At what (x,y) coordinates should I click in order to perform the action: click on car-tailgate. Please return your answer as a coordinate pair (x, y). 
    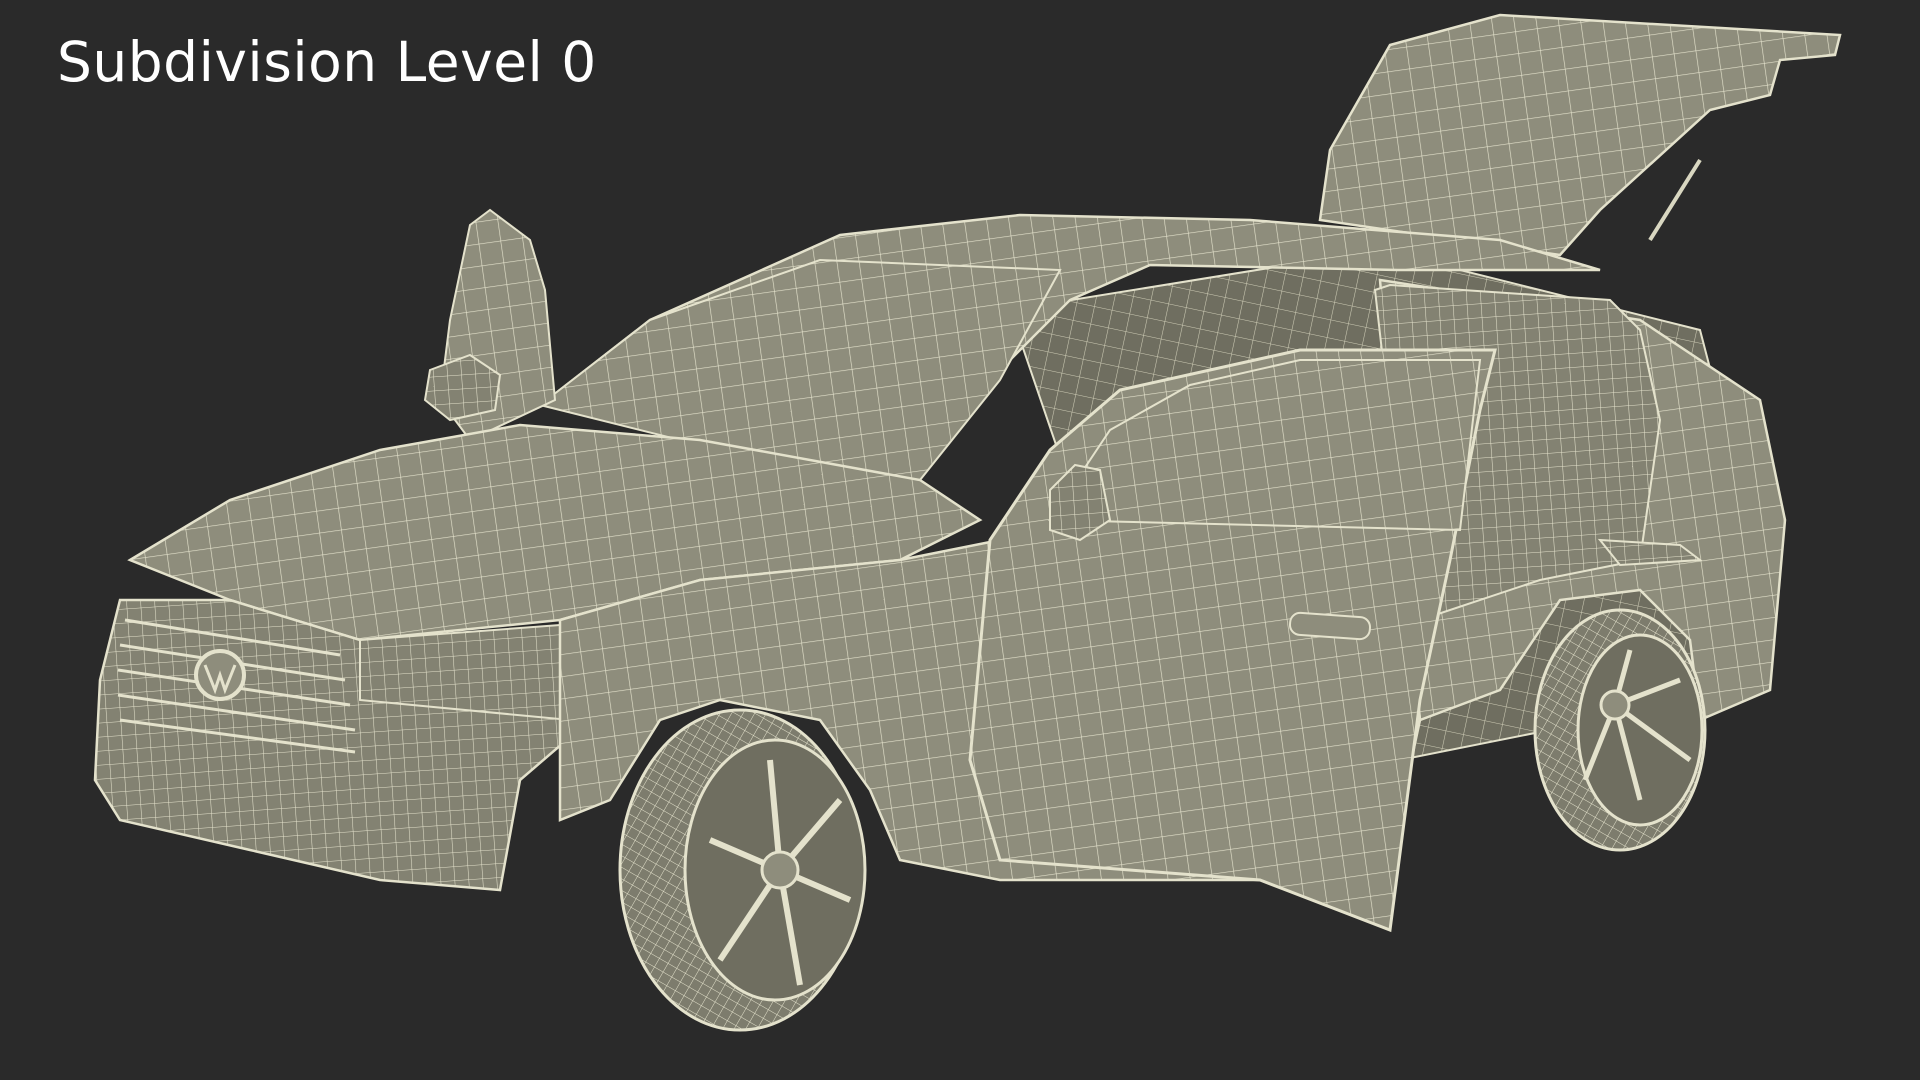
    Looking at the image, I should click on (1580, 135).